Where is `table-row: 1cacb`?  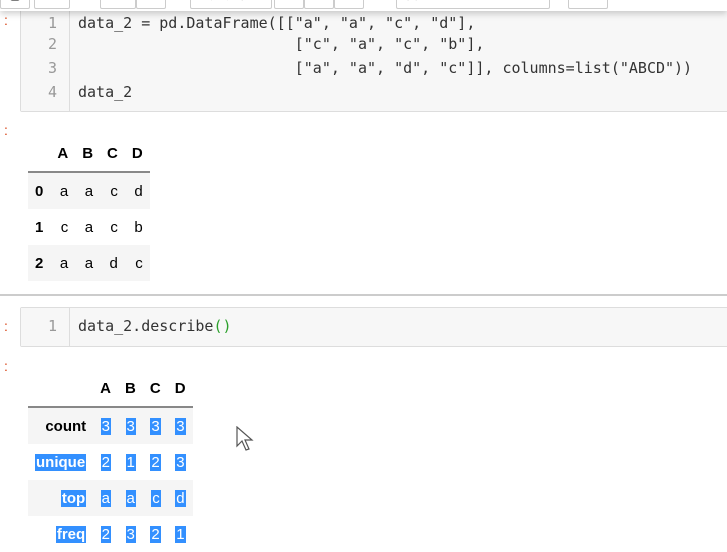 table-row: 1cacb is located at coordinates (89, 227).